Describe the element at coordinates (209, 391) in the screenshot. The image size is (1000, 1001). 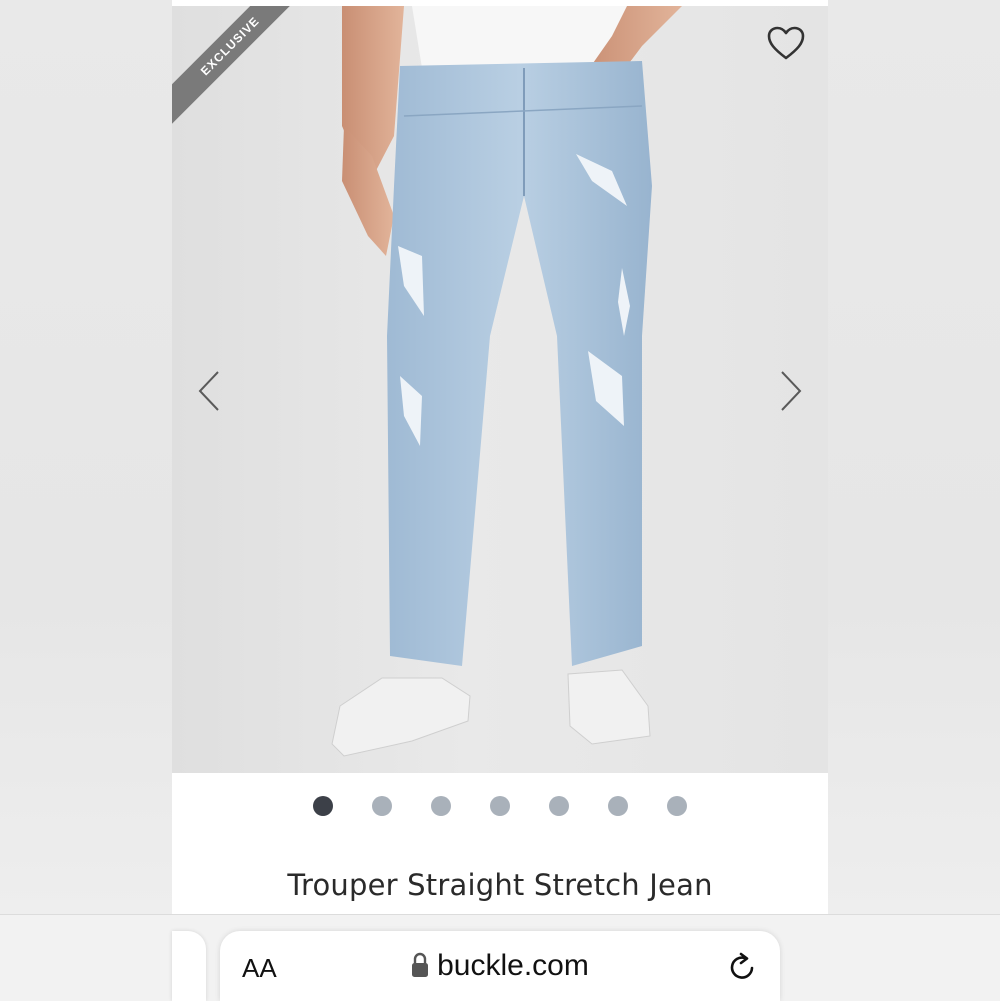
I see `chevron-left-icon` at that location.